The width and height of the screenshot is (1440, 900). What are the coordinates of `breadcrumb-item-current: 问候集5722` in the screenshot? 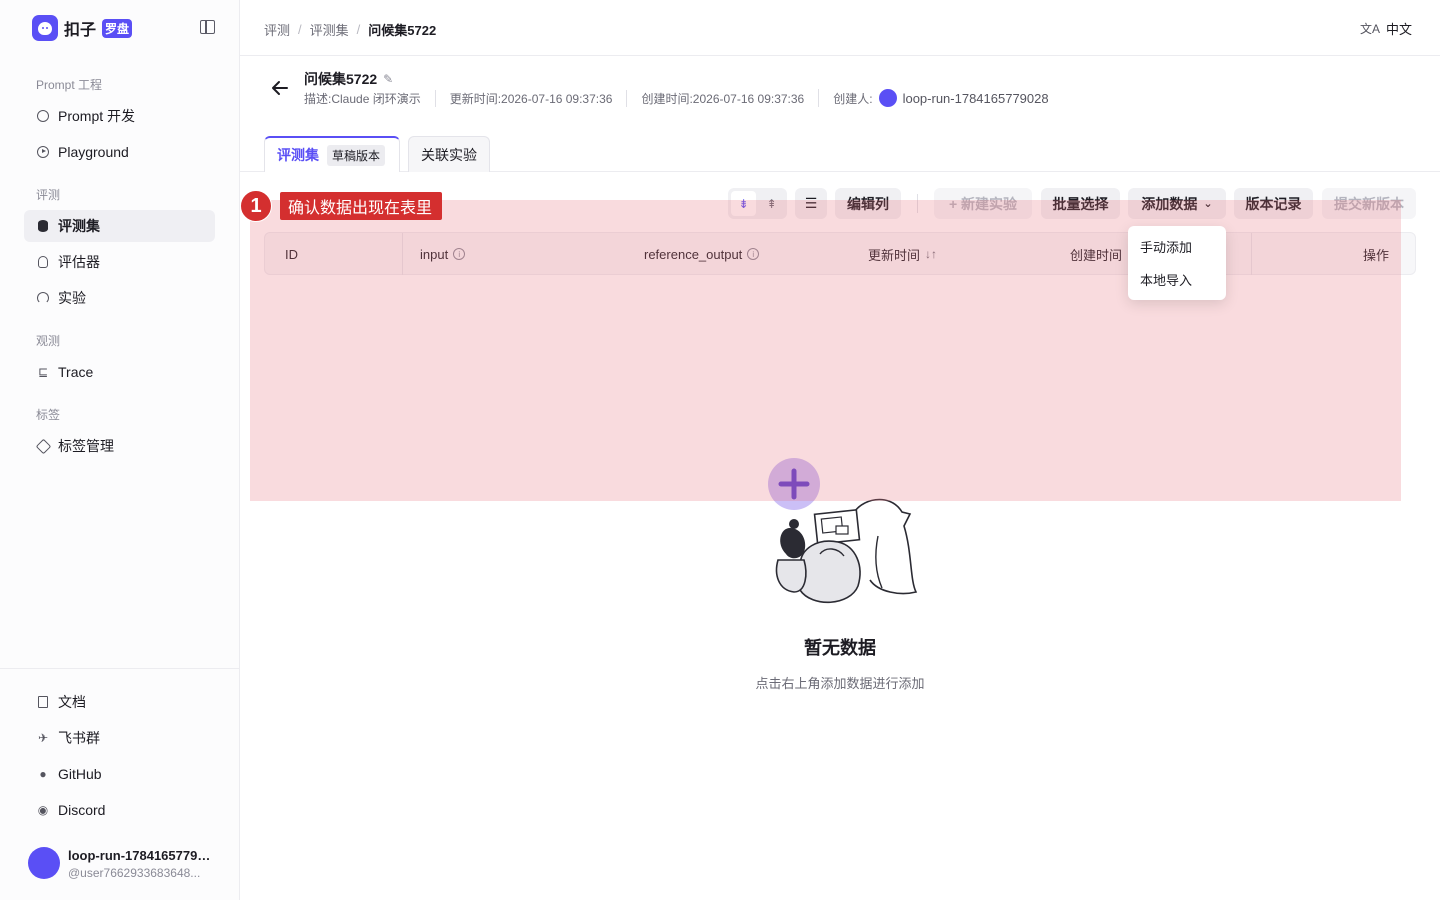 It's located at (402, 30).